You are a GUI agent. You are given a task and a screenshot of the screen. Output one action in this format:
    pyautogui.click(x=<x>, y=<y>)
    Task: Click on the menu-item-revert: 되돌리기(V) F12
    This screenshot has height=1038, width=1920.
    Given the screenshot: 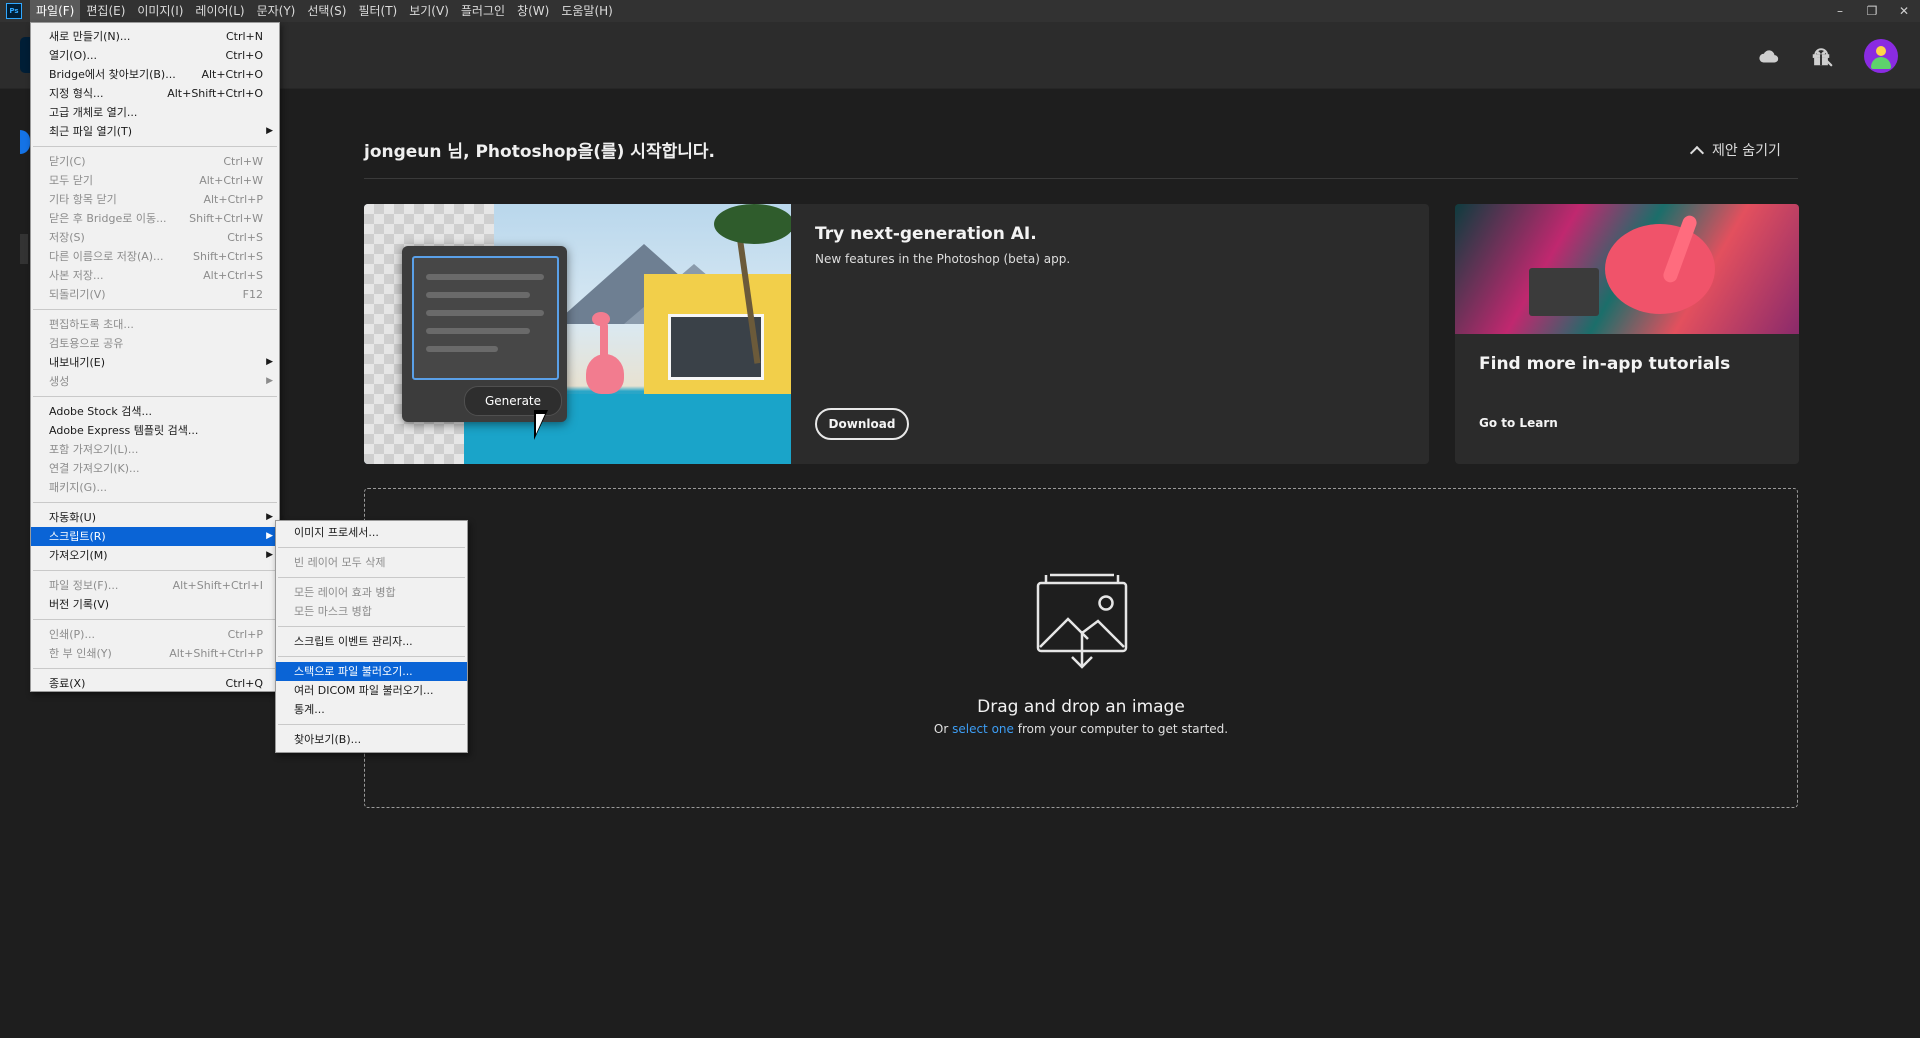 What is the action you would take?
    pyautogui.click(x=155, y=294)
    